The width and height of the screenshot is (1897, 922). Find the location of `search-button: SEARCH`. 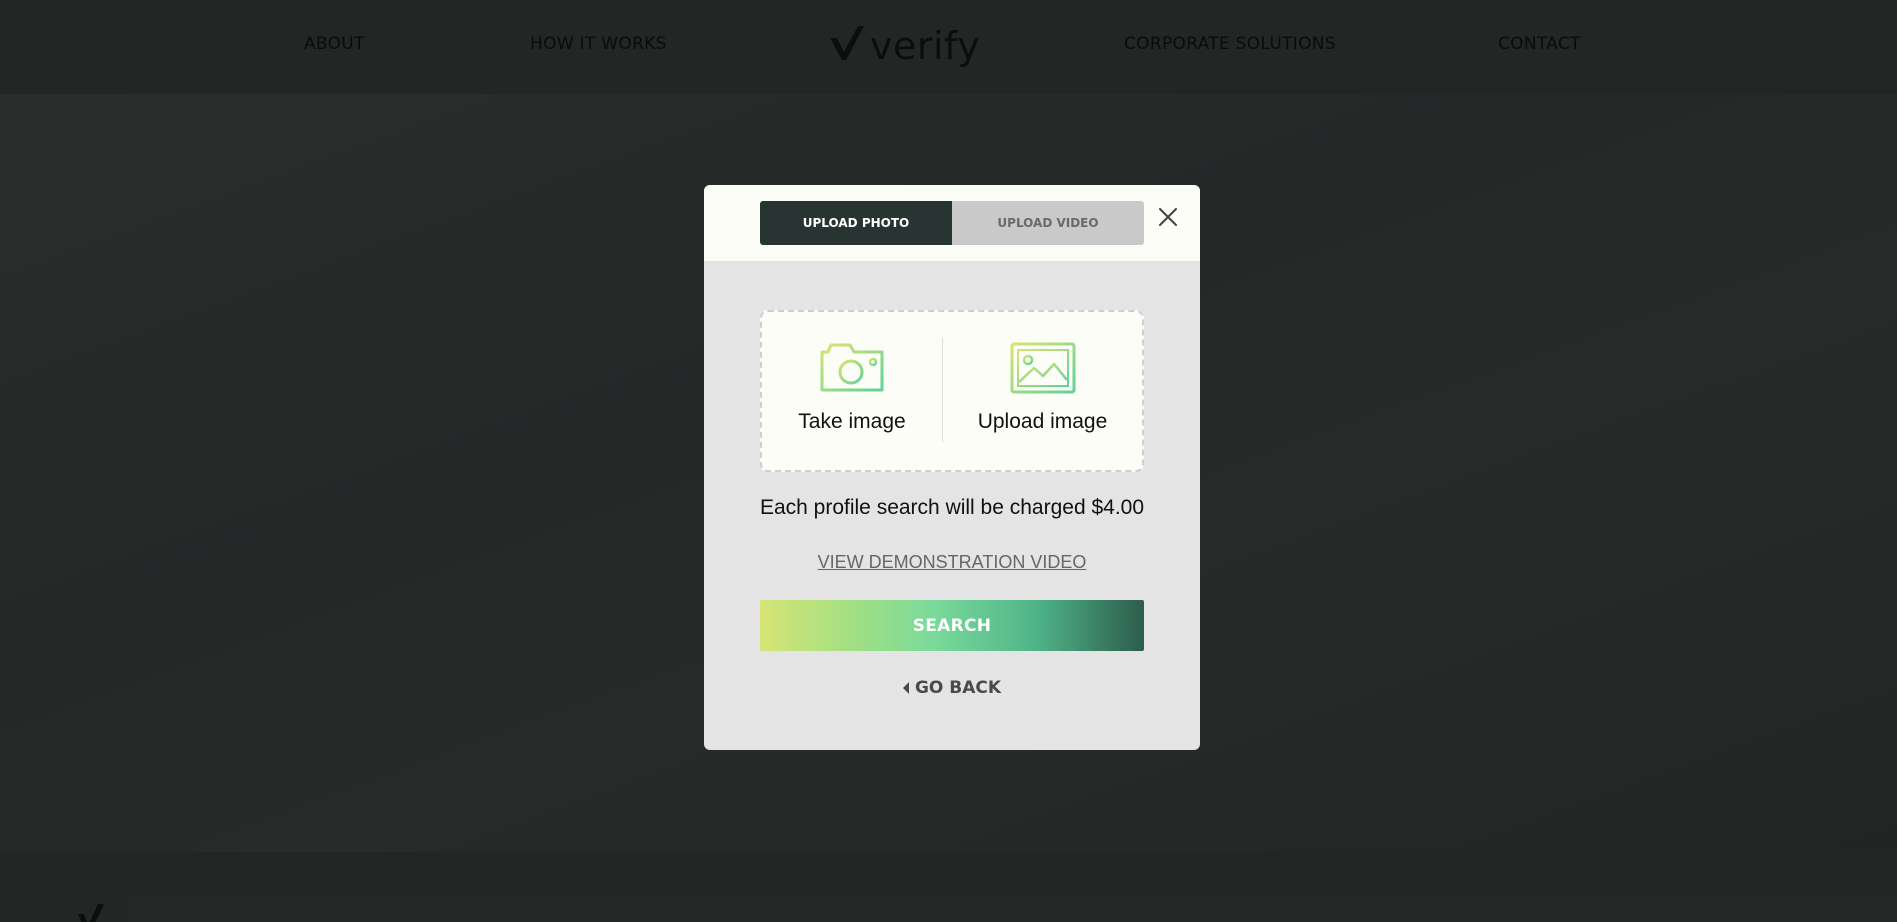

search-button: SEARCH is located at coordinates (952, 625).